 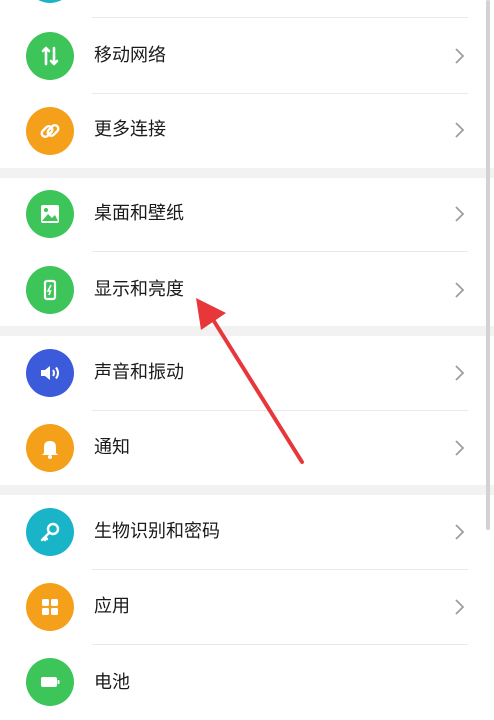 What do you see at coordinates (139, 213) in the screenshot?
I see `settings-item-label: 桌面和壁纸` at bounding box center [139, 213].